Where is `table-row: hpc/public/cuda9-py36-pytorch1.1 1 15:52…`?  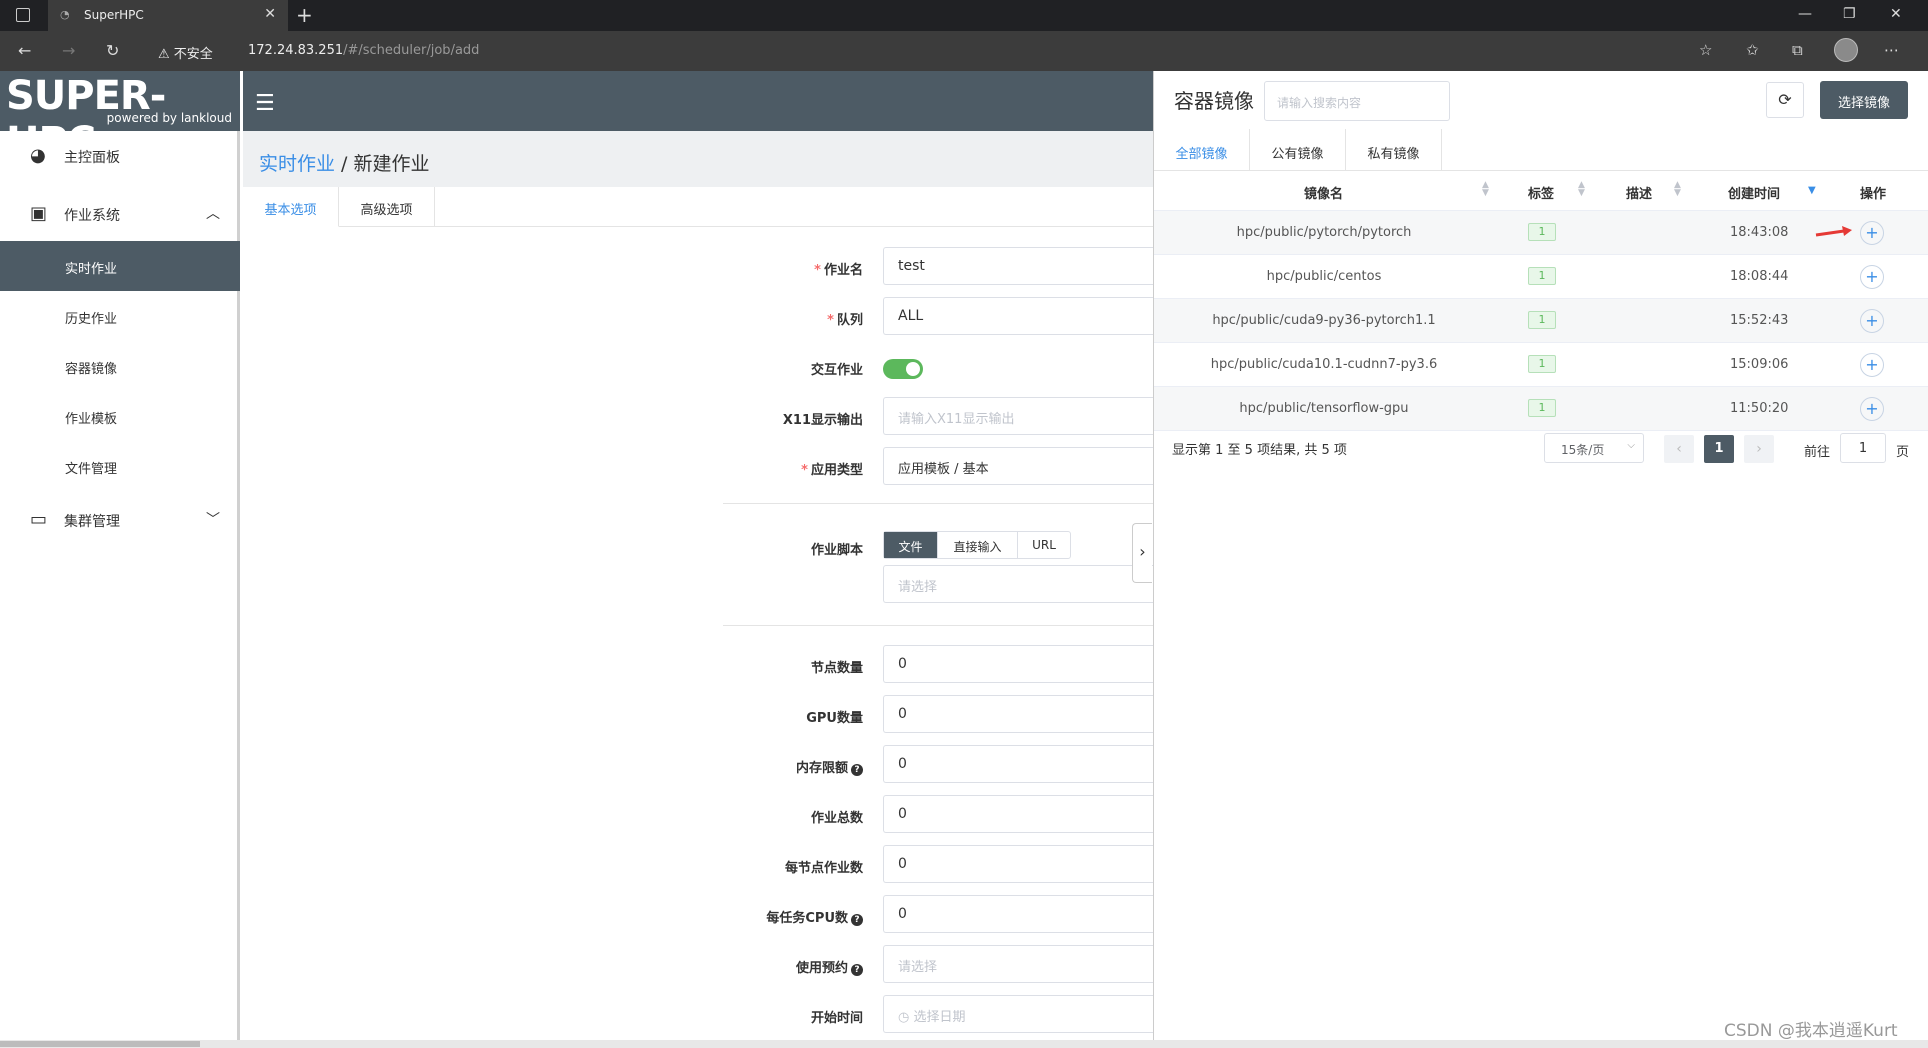
table-row: hpc/public/cuda9-py36-pytorch1.1 1 15:52… is located at coordinates (1541, 321).